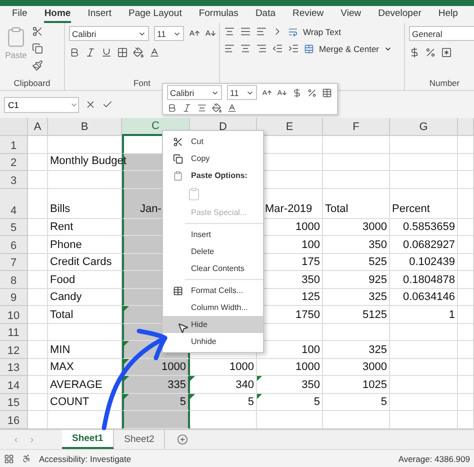  What do you see at coordinates (213, 158) in the screenshot?
I see `menu-item: Copy` at bounding box center [213, 158].